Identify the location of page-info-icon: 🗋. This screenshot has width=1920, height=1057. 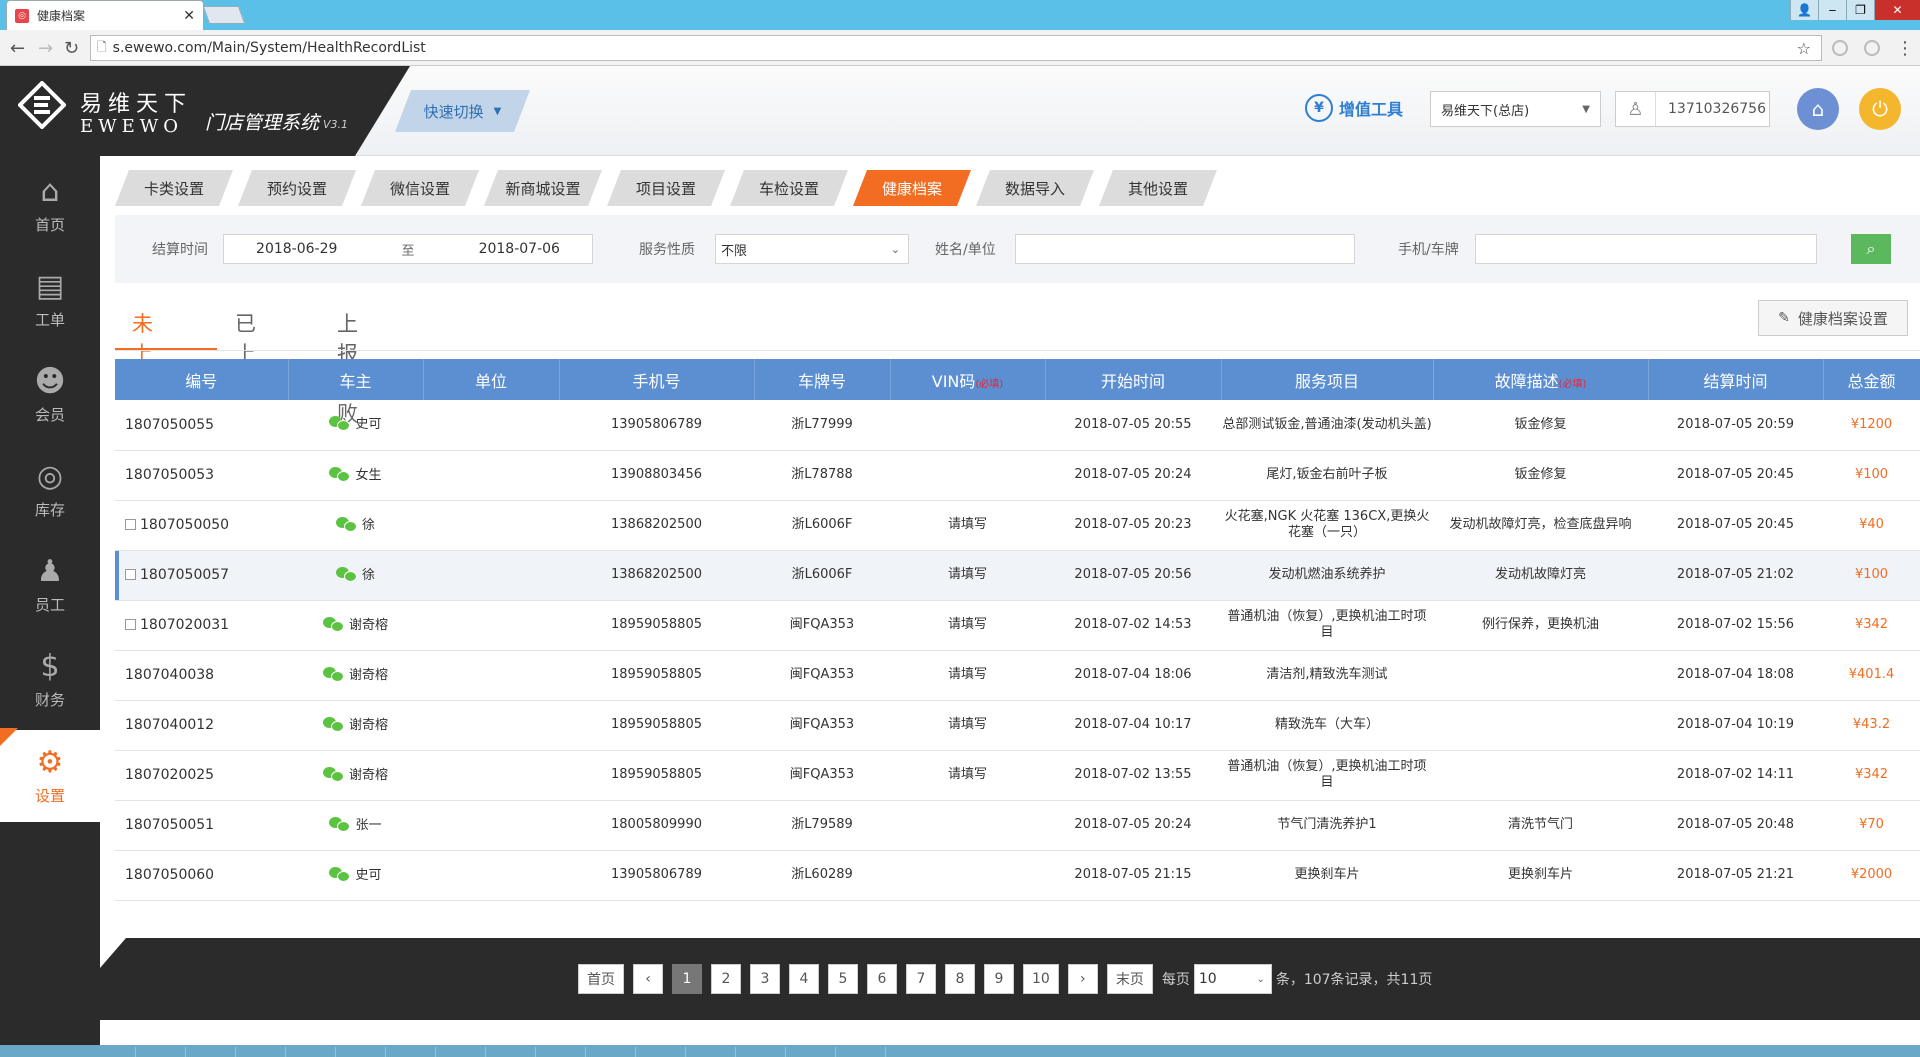
(102, 48).